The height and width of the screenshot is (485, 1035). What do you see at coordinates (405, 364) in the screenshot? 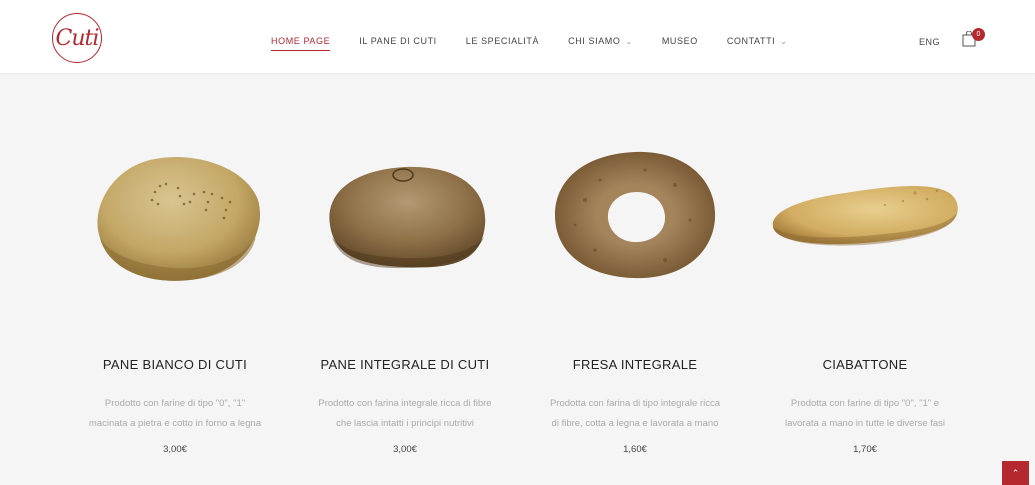
I see `product-name: PANE INTEGRALE DI CUTI` at bounding box center [405, 364].